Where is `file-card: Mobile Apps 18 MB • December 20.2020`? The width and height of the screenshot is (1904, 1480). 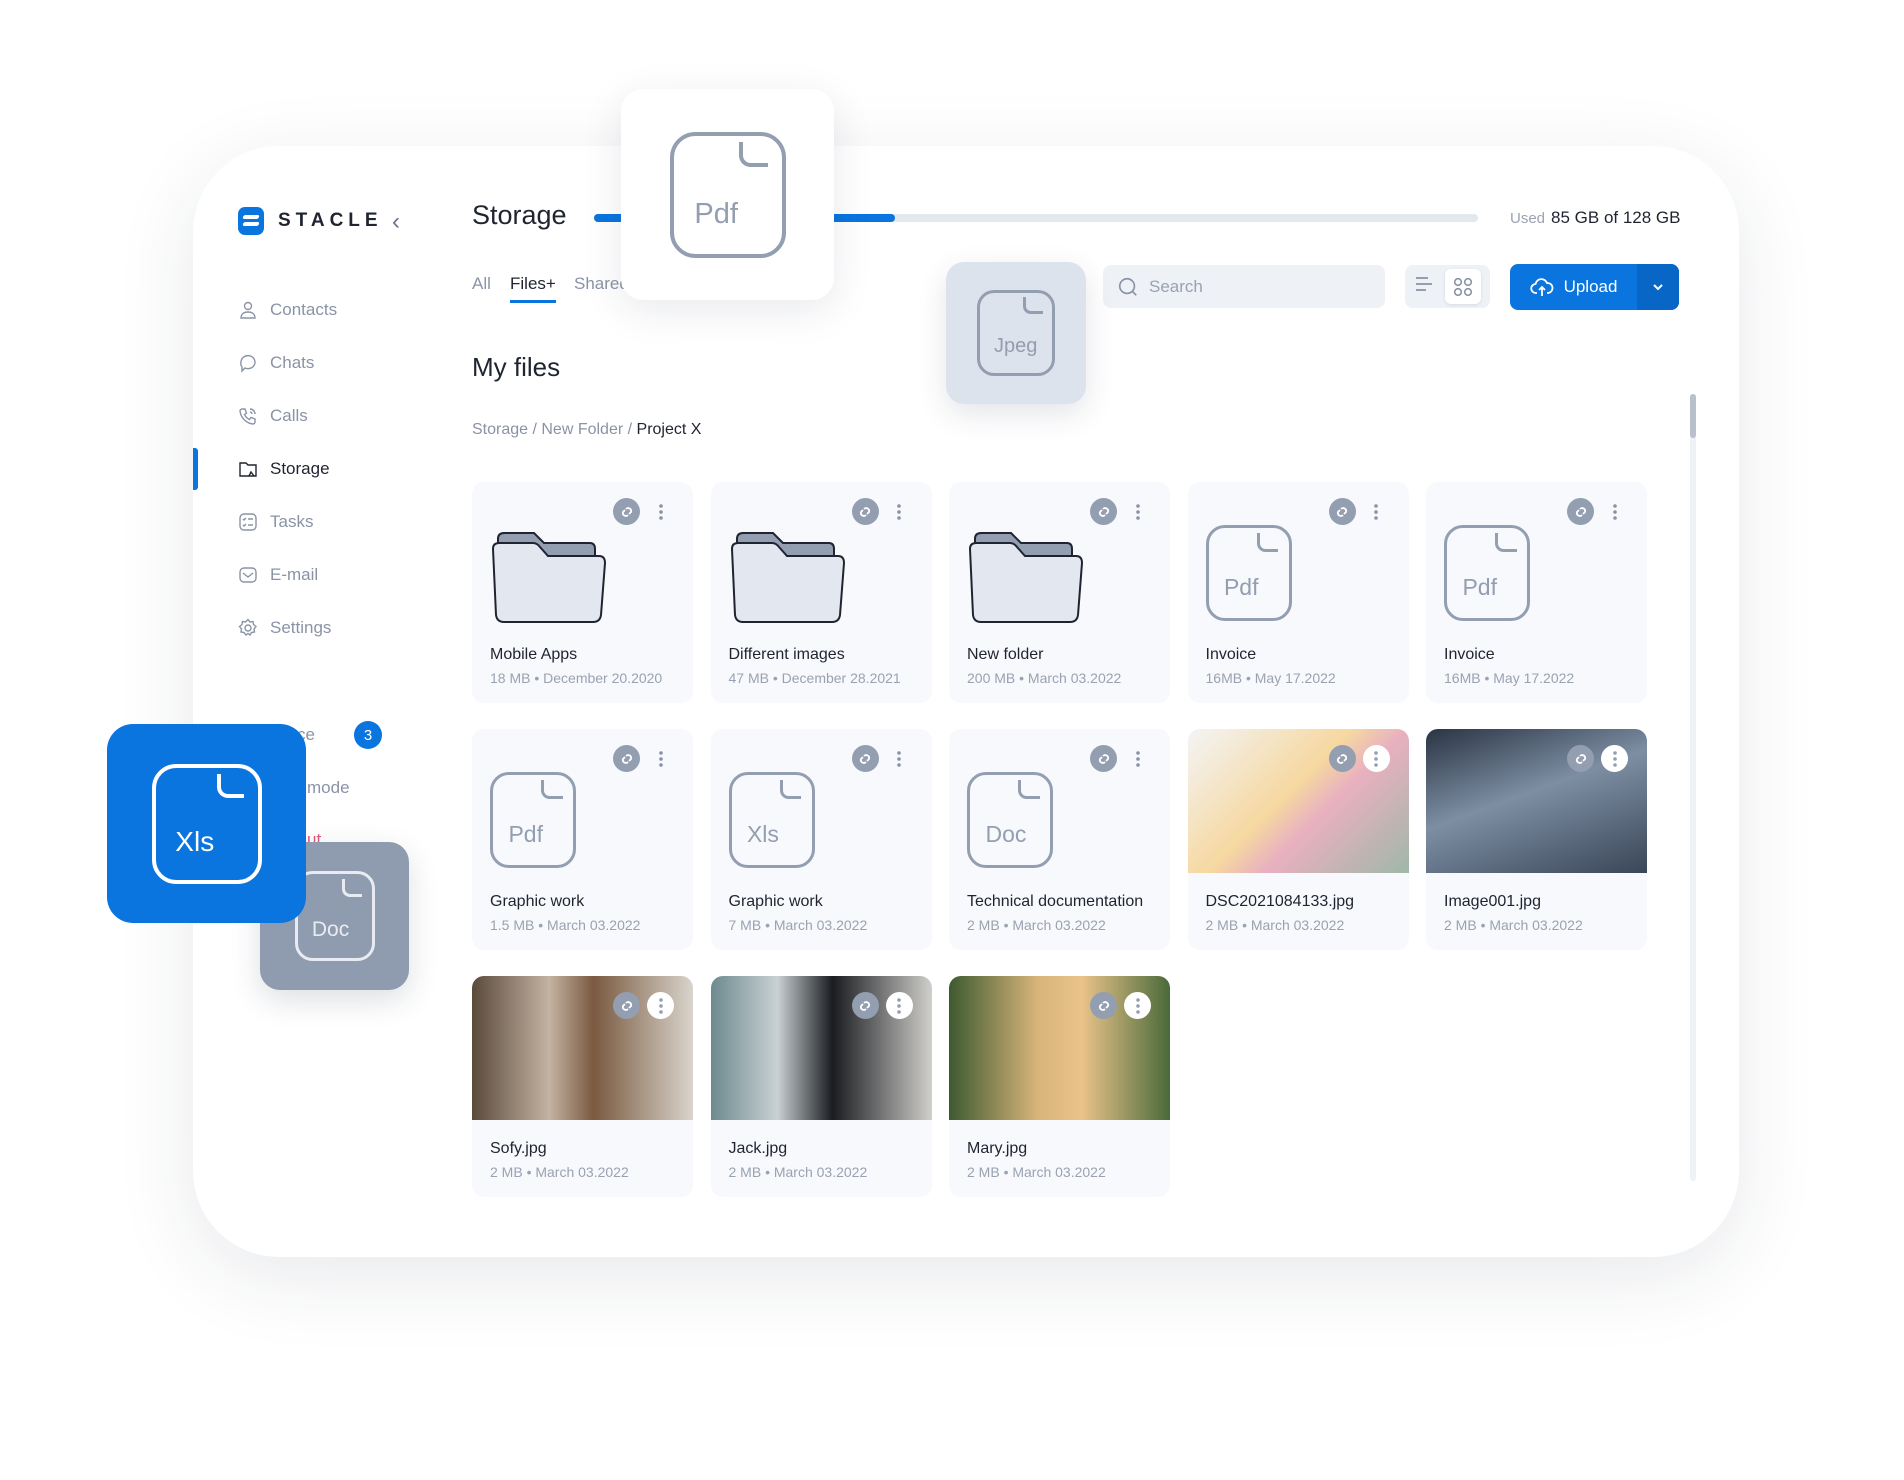 file-card: Mobile Apps 18 MB • December 20.2020 is located at coordinates (582, 592).